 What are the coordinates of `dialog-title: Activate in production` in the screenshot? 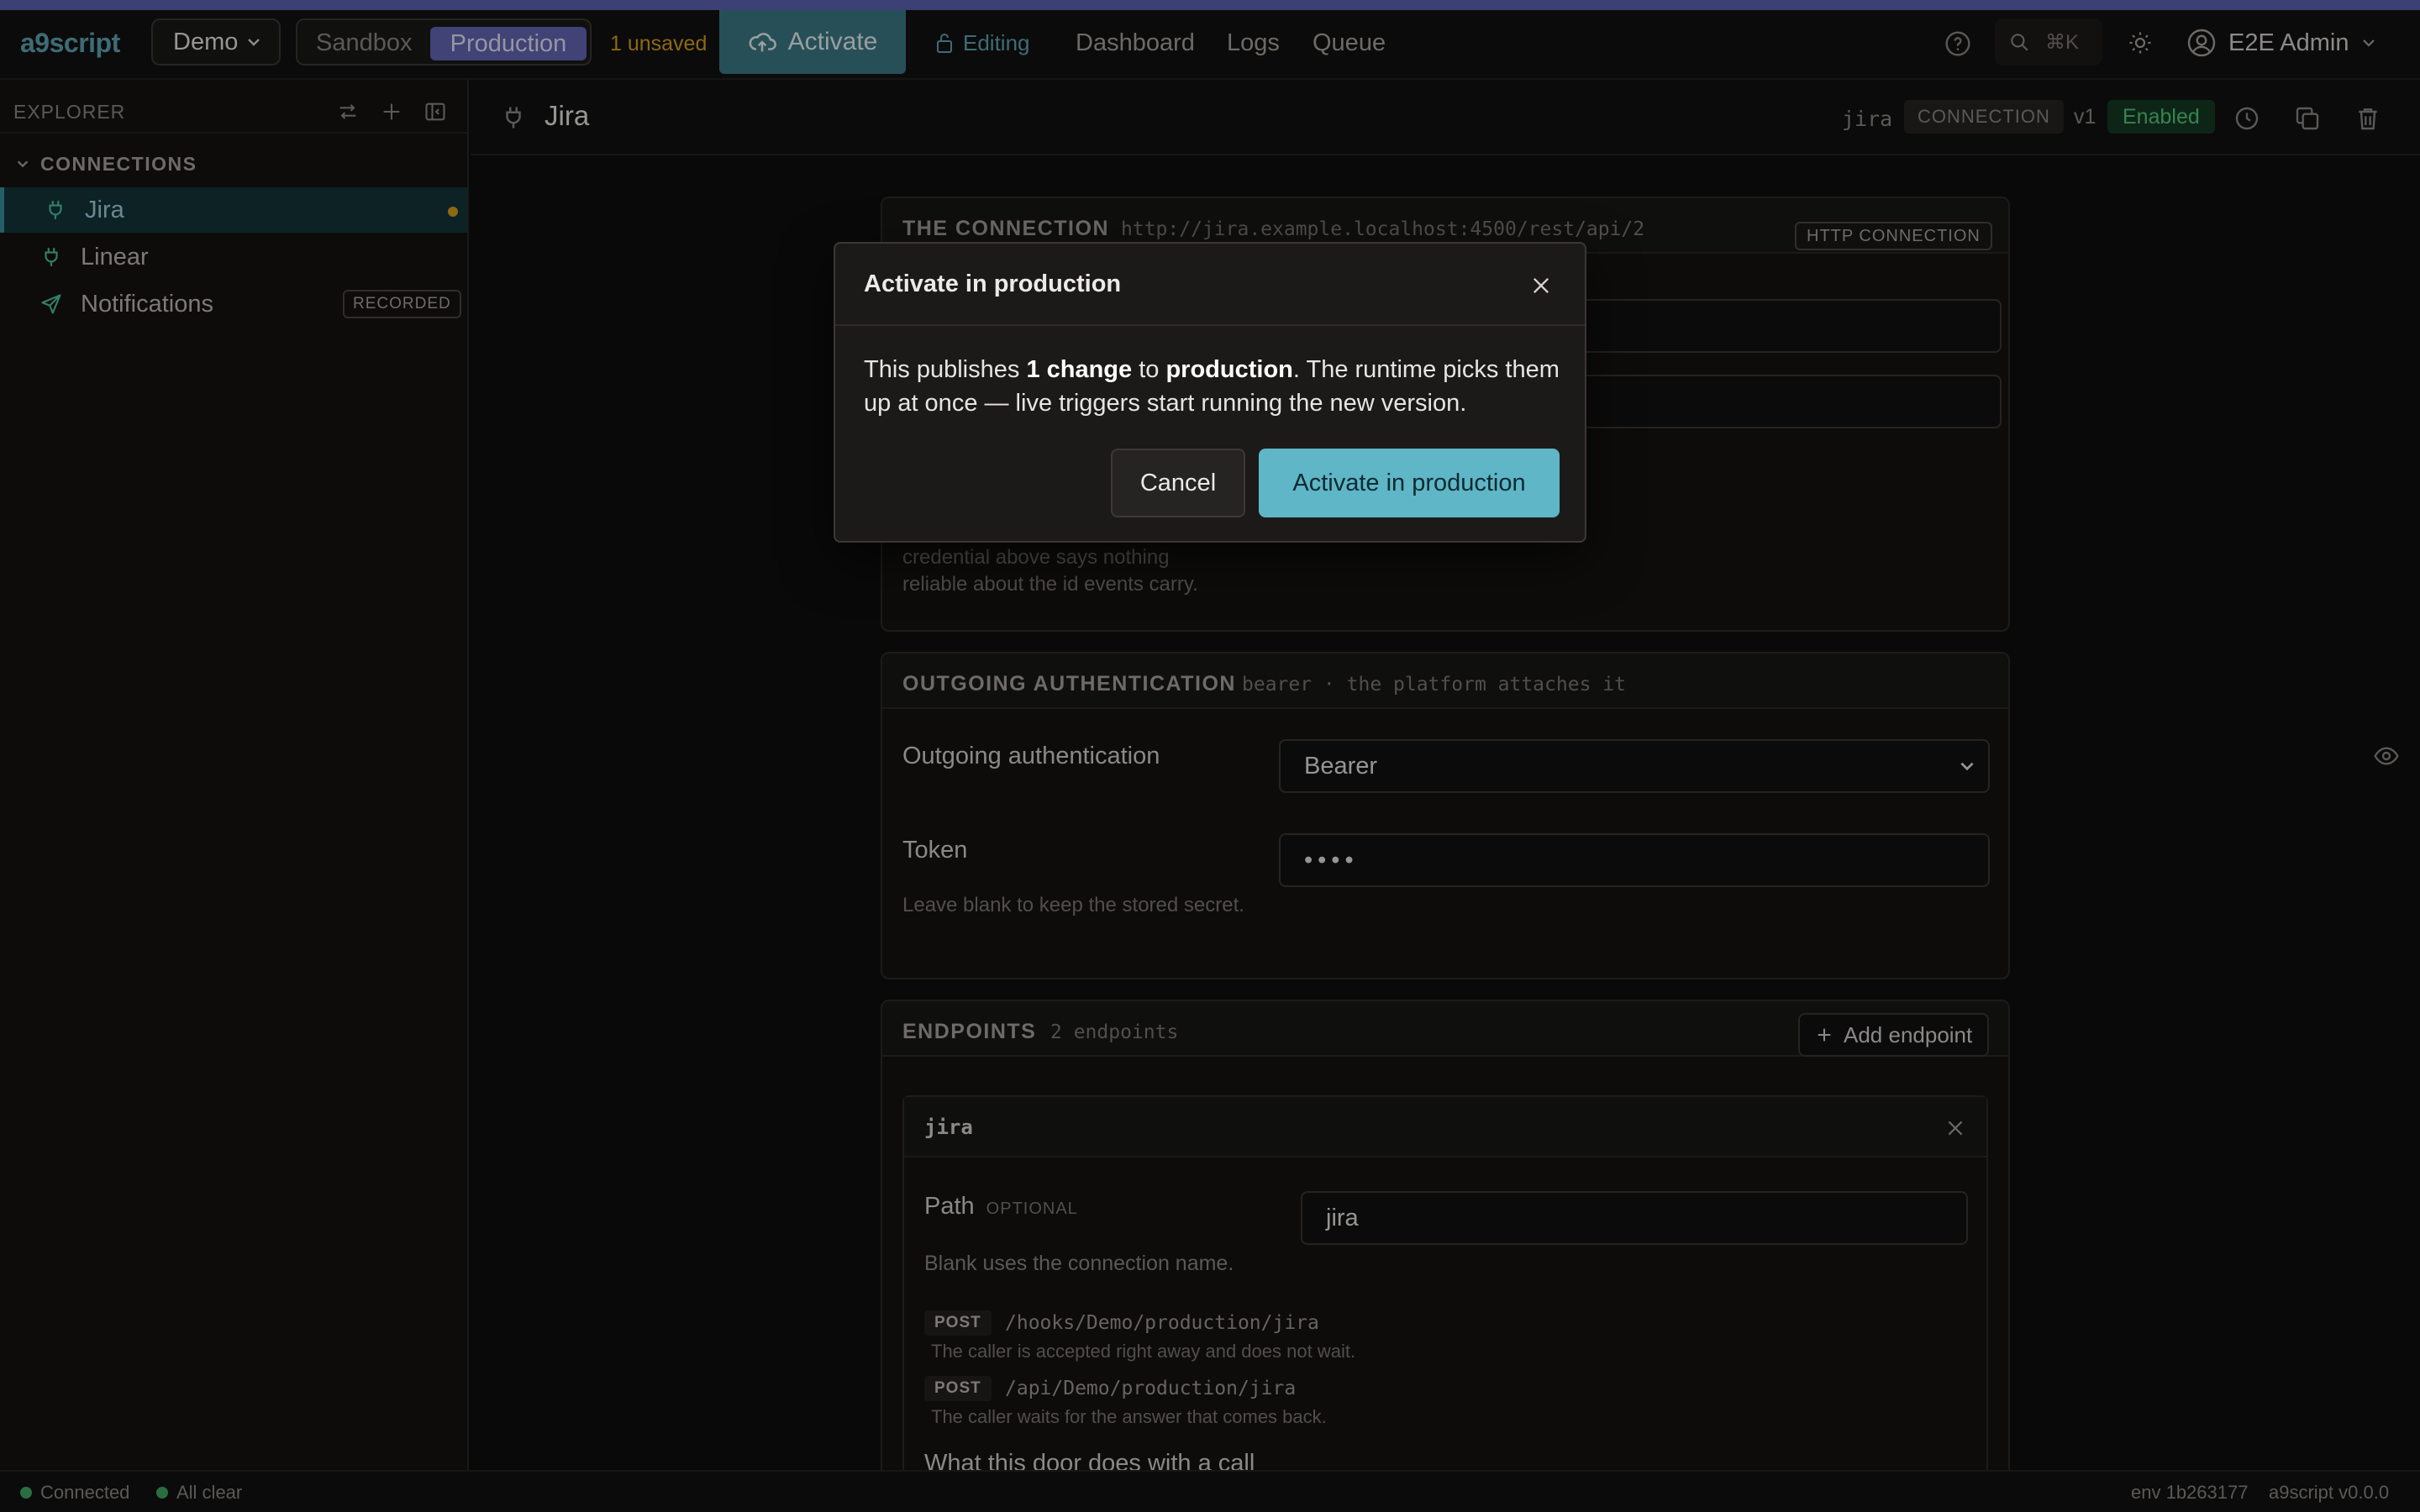 It's located at (993, 283).